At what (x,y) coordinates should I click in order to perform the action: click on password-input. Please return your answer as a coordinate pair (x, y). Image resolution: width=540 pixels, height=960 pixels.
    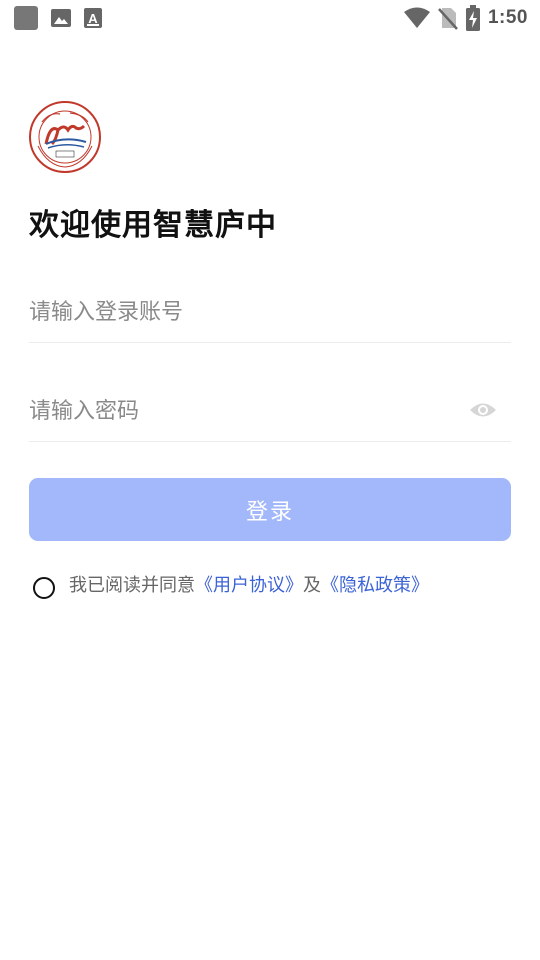
    Looking at the image, I should click on (239, 411).